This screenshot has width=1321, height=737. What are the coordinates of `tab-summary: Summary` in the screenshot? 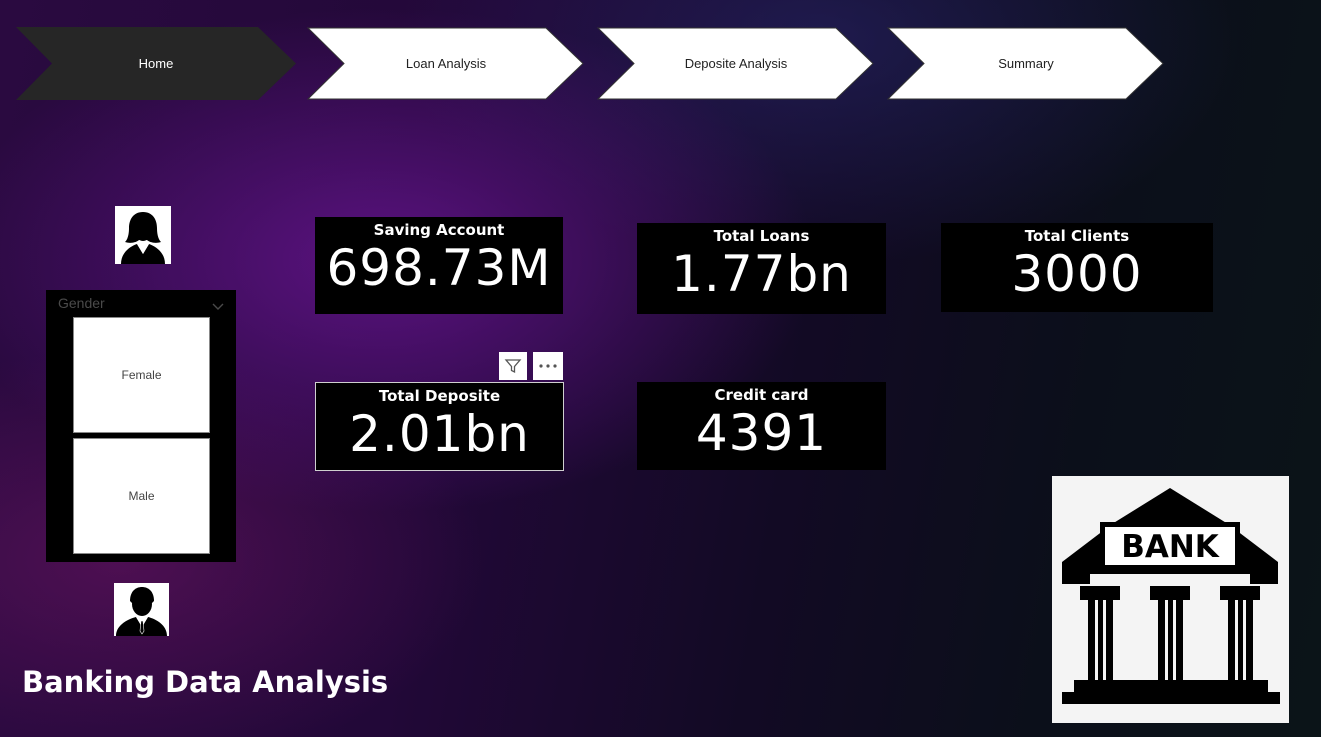 It's located at (1026, 63).